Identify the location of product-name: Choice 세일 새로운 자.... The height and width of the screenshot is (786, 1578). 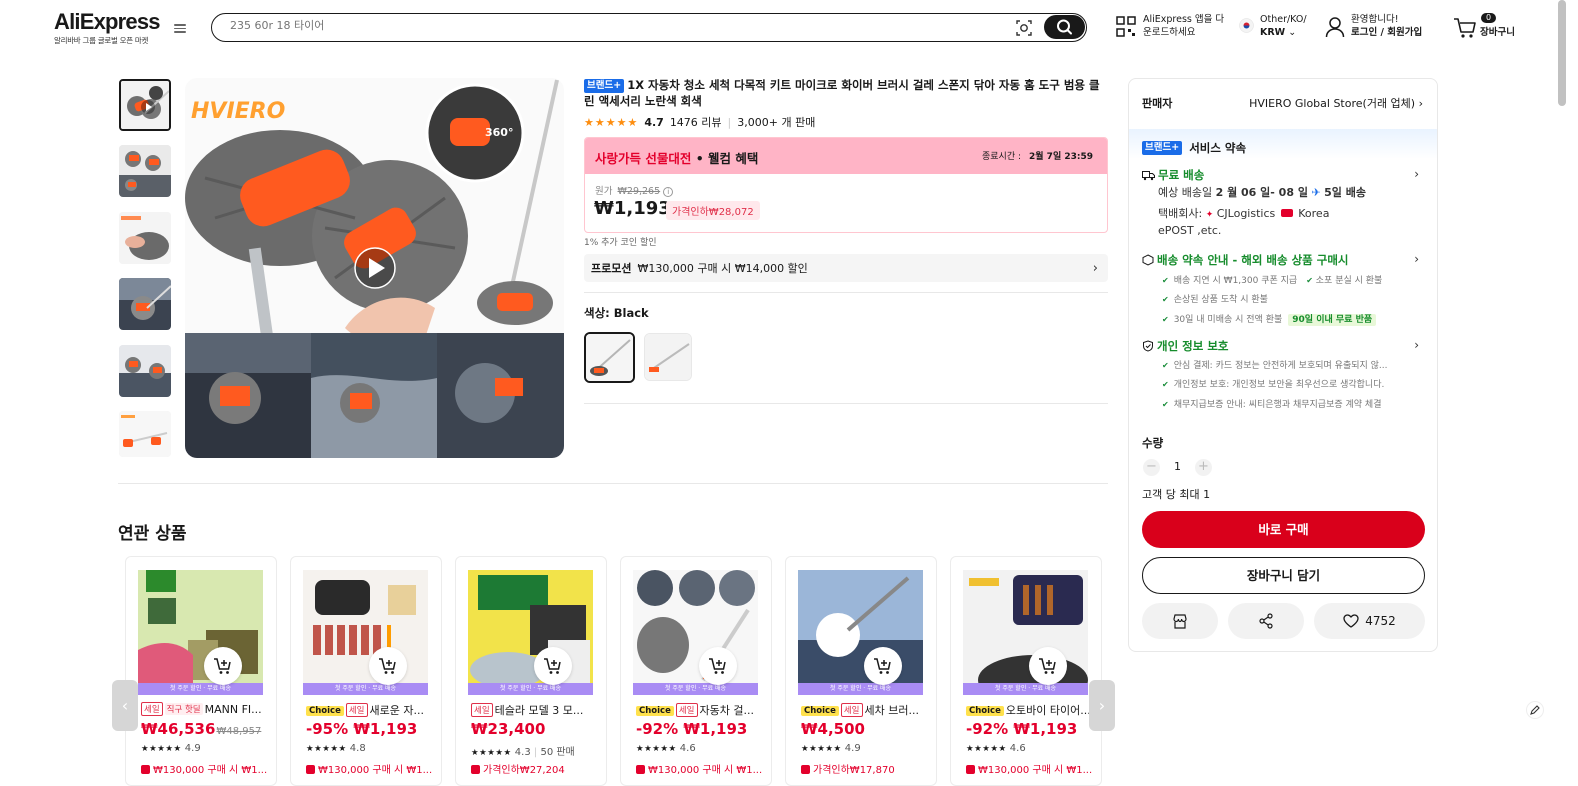
(371, 710).